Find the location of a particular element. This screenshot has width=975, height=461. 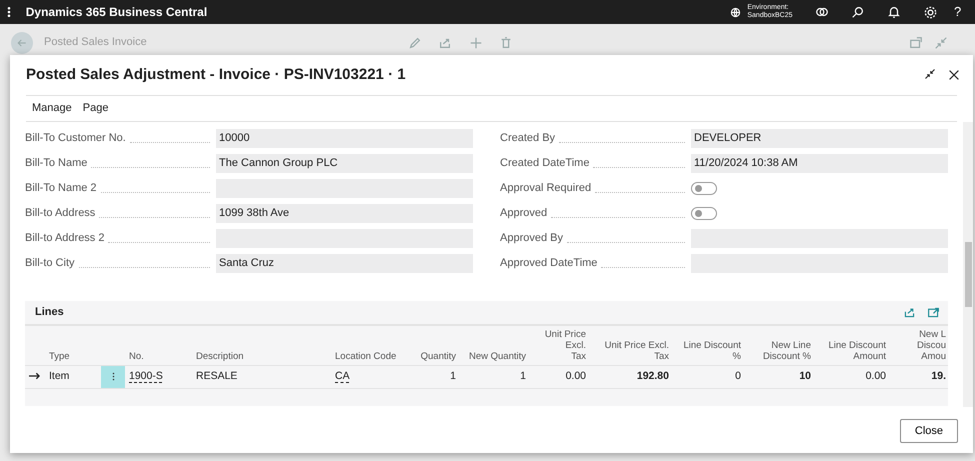

section-title: Lines is located at coordinates (49, 312).